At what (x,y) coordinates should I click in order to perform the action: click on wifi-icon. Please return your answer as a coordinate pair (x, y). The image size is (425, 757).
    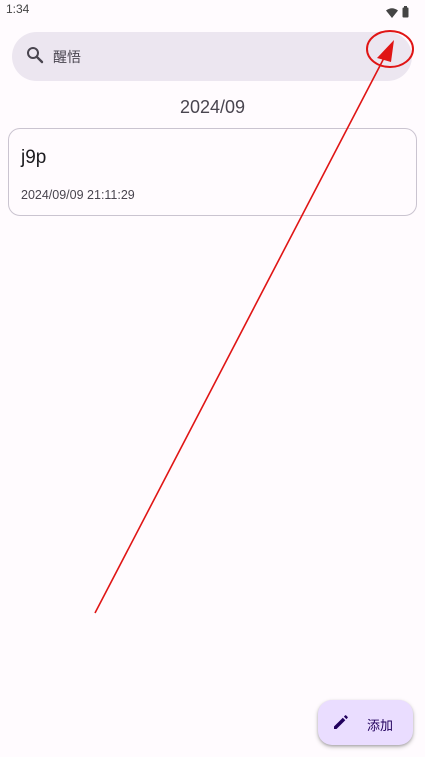
    Looking at the image, I should click on (392, 12).